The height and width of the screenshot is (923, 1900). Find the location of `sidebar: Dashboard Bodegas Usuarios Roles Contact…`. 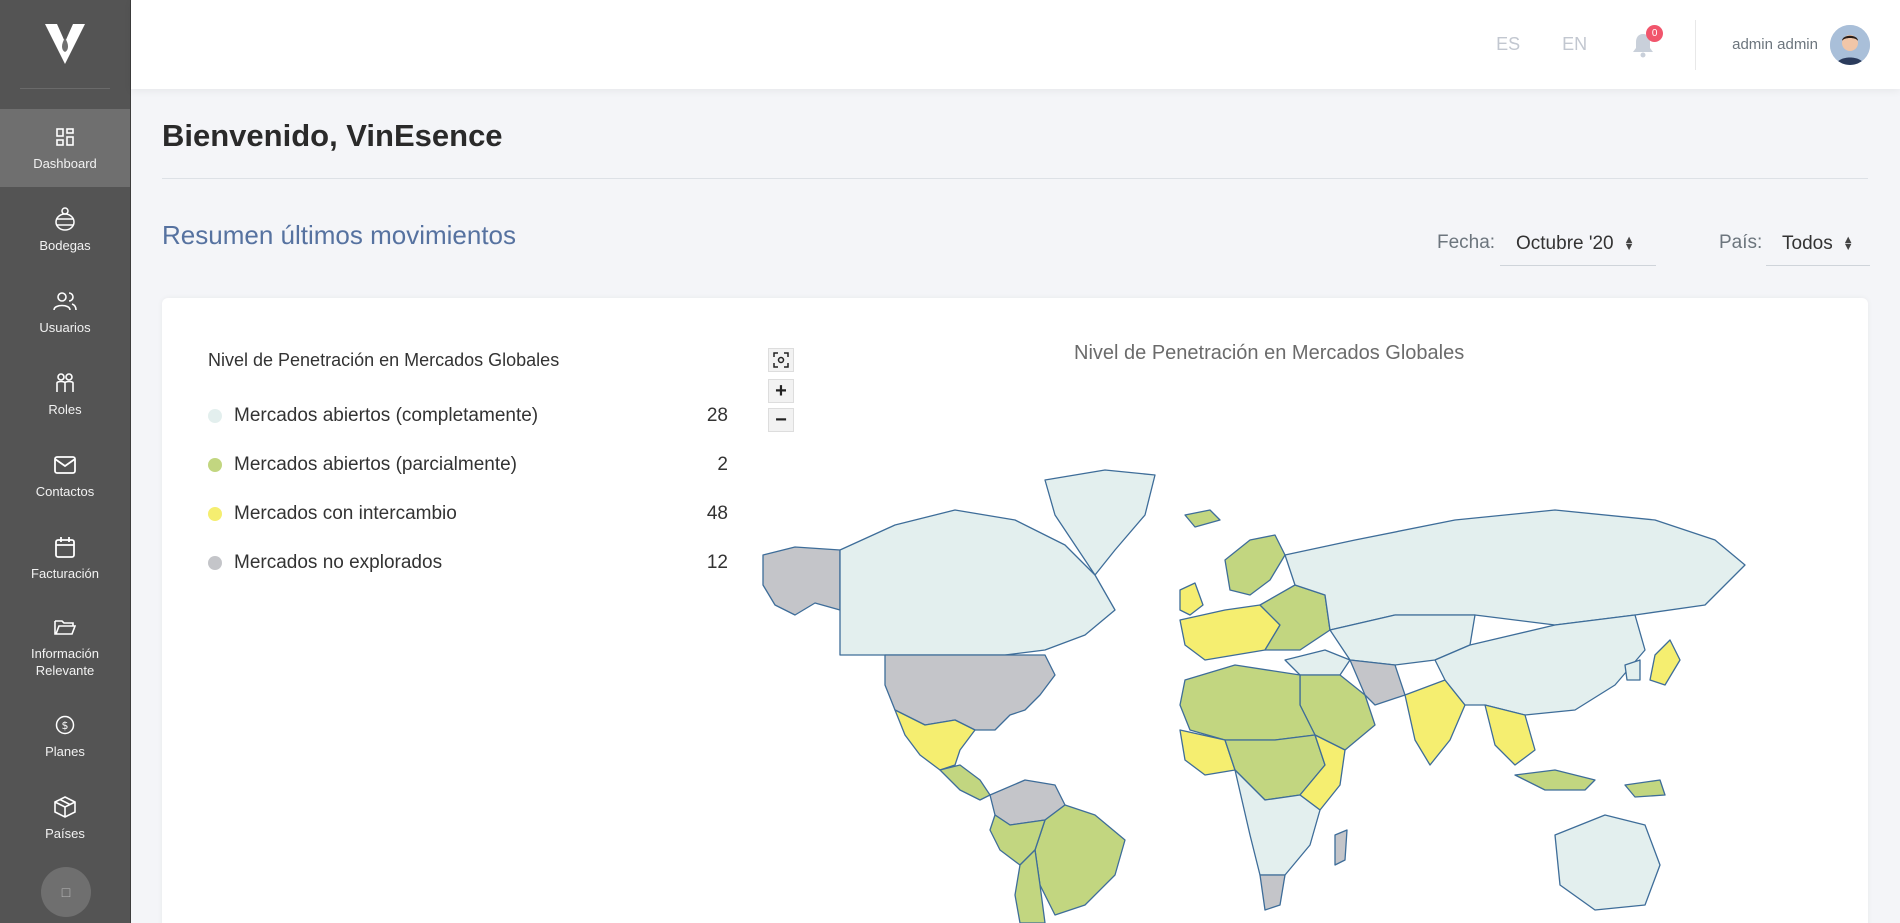

sidebar: Dashboard Bodegas Usuarios Roles Contact… is located at coordinates (65, 461).